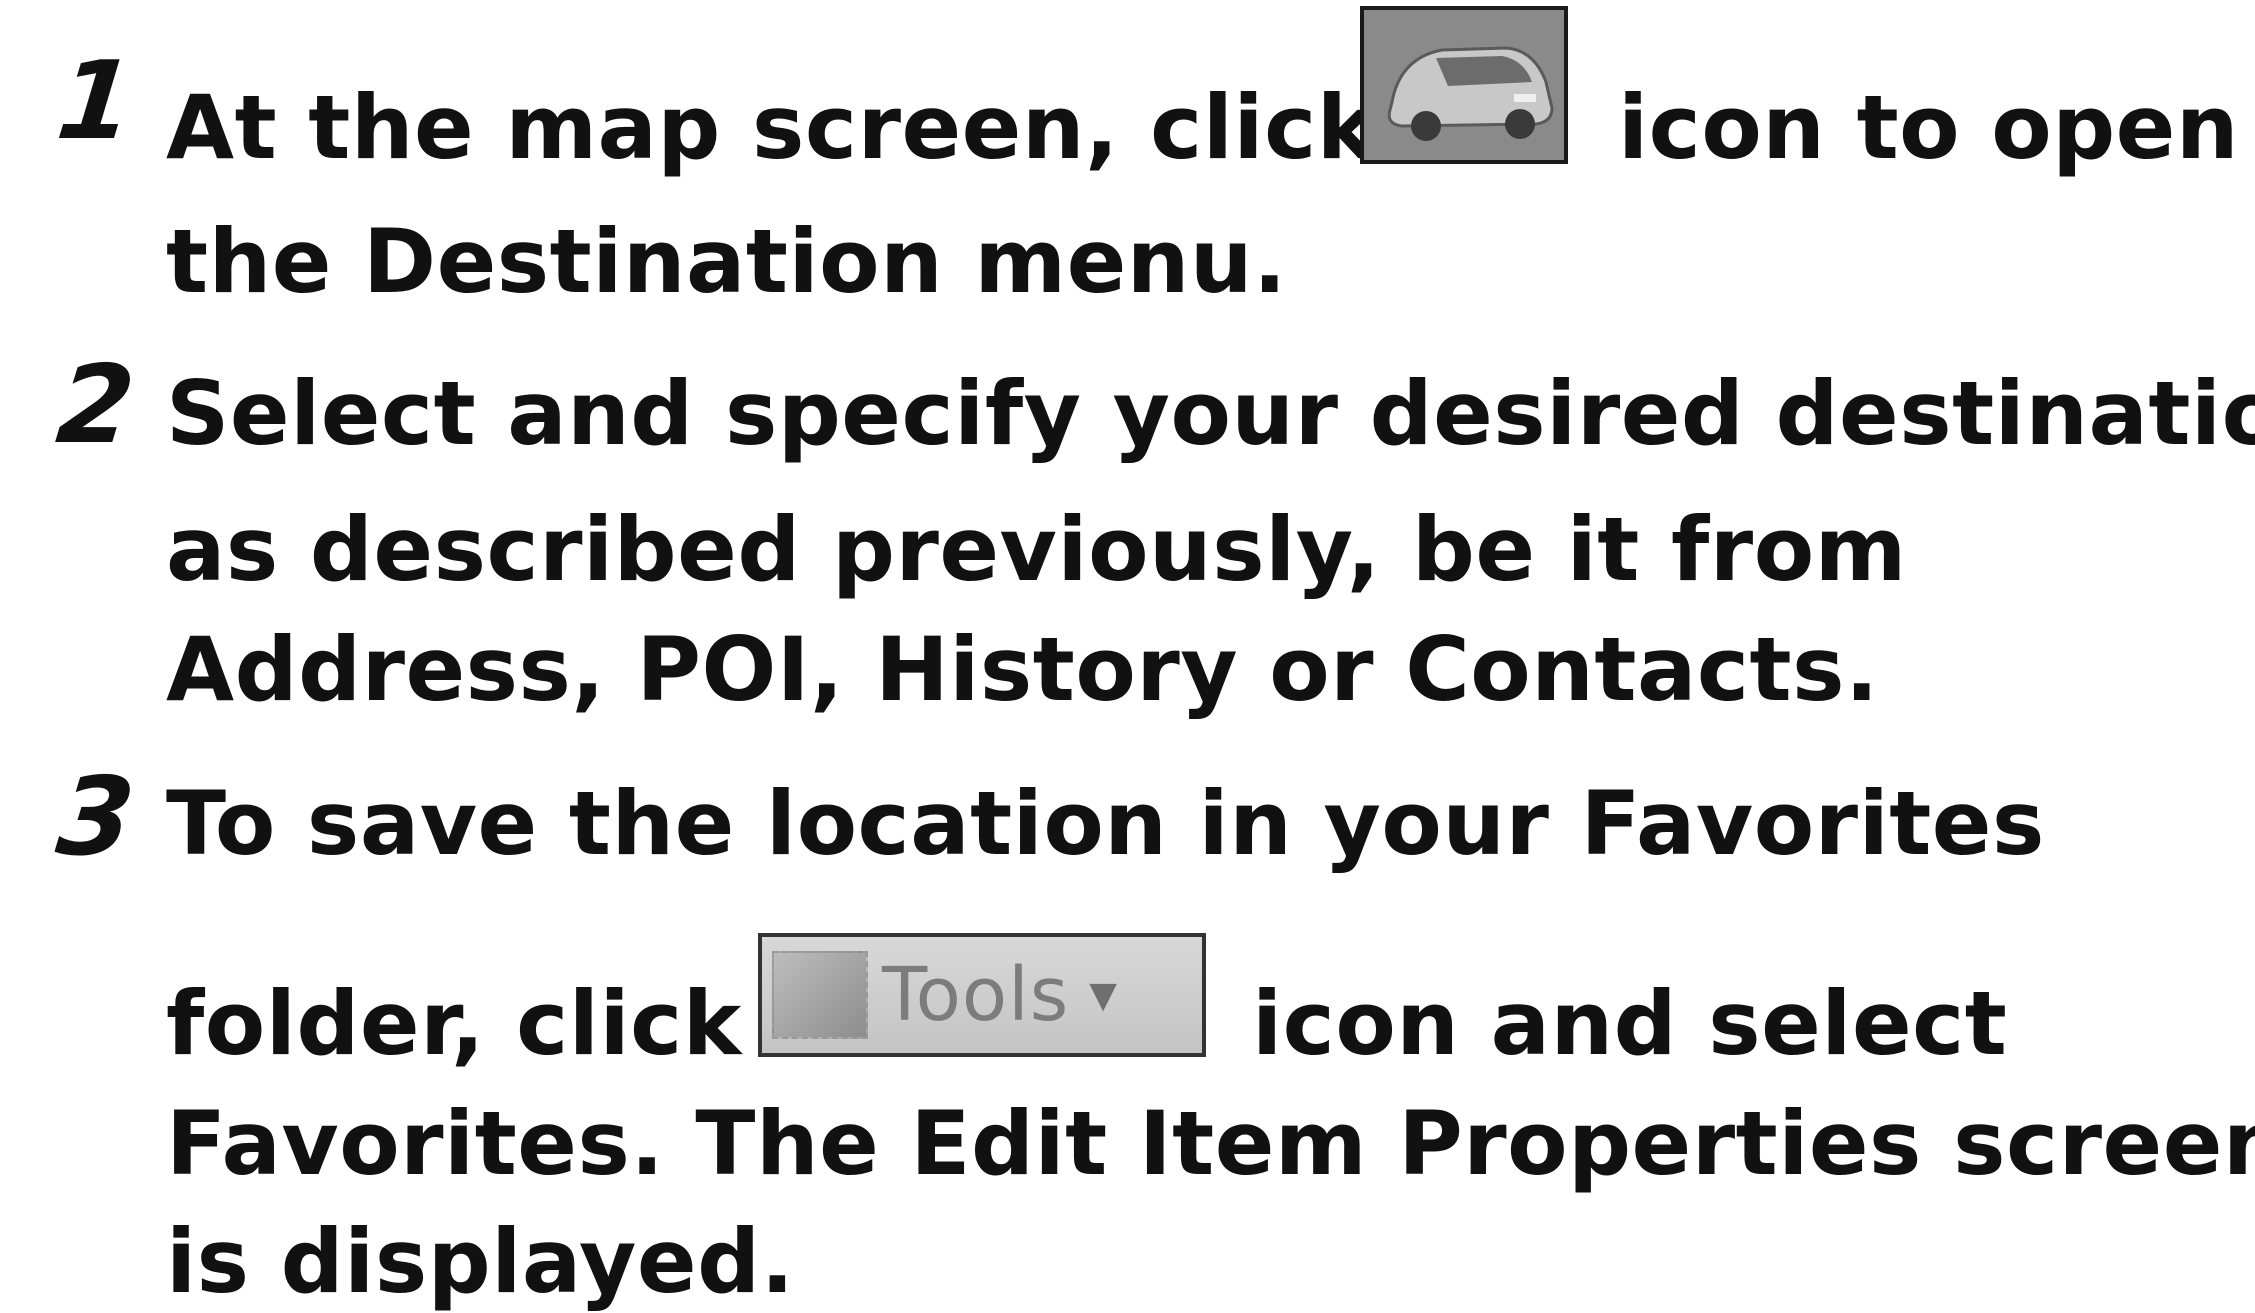  Describe the element at coordinates (95, 817) in the screenshot. I see `step-number-3: 3` at that location.